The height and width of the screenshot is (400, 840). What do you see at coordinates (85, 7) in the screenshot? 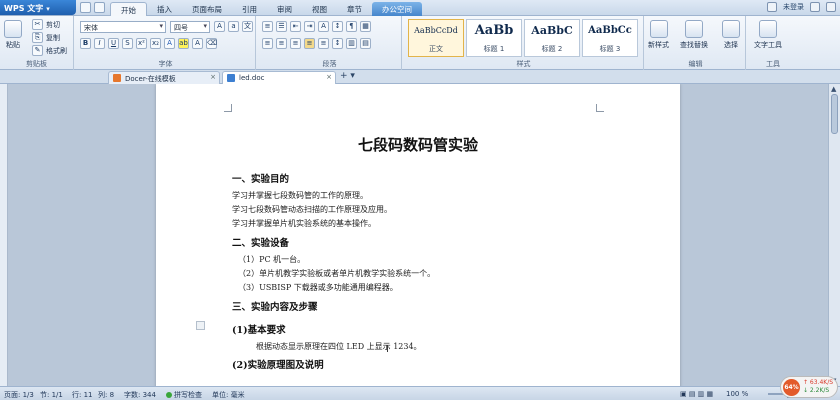
I see `save-icon` at bounding box center [85, 7].